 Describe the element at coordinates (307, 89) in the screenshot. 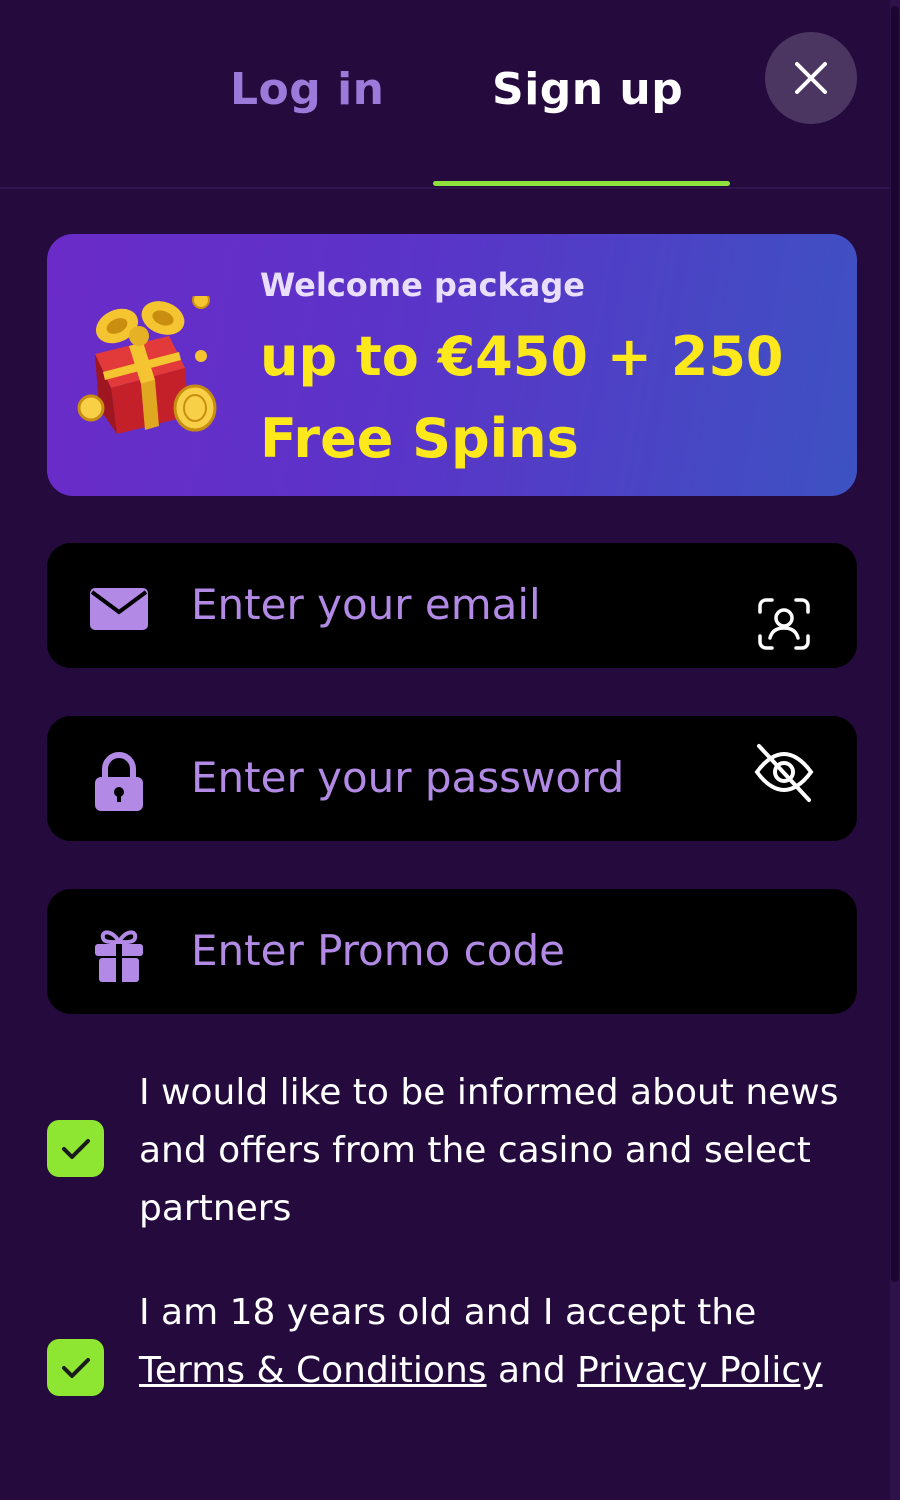

I see `tab-login: Log in` at that location.